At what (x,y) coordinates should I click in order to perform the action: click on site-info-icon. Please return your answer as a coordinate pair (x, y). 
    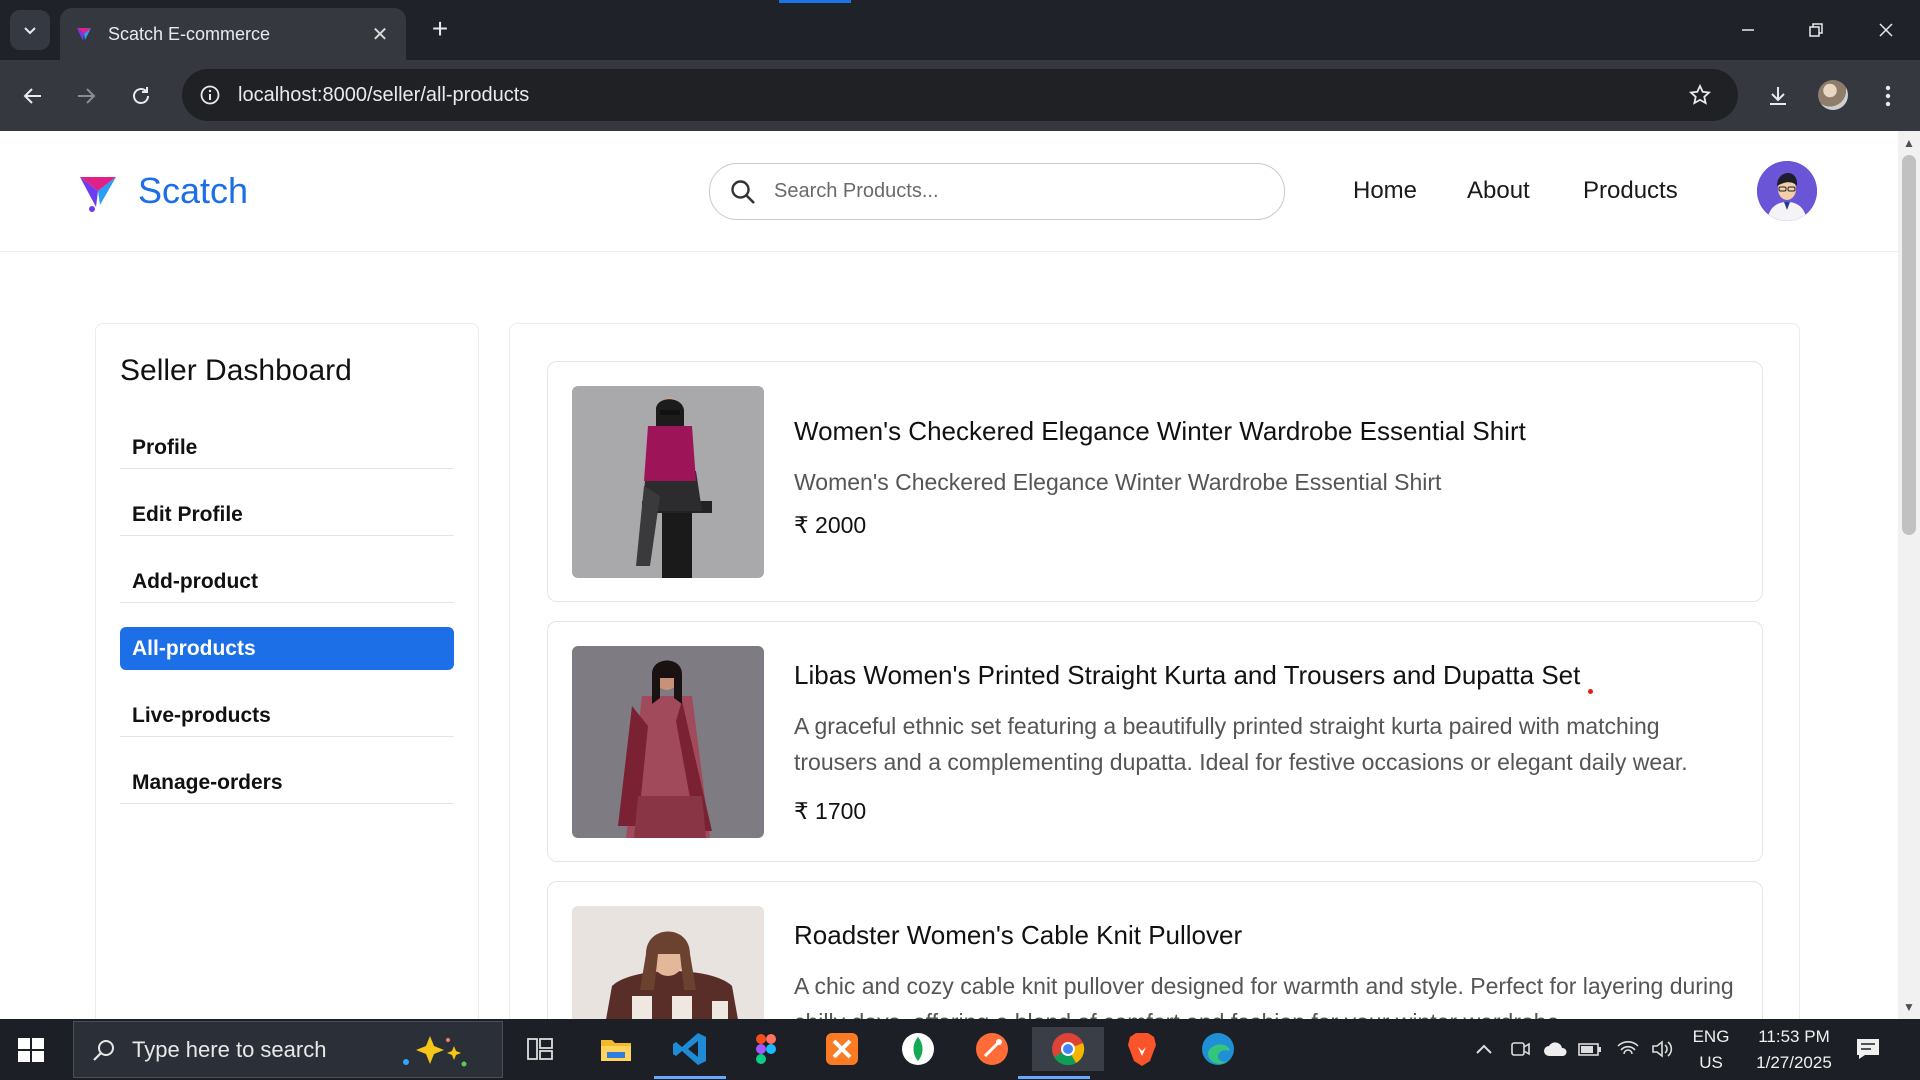
    Looking at the image, I should click on (210, 95).